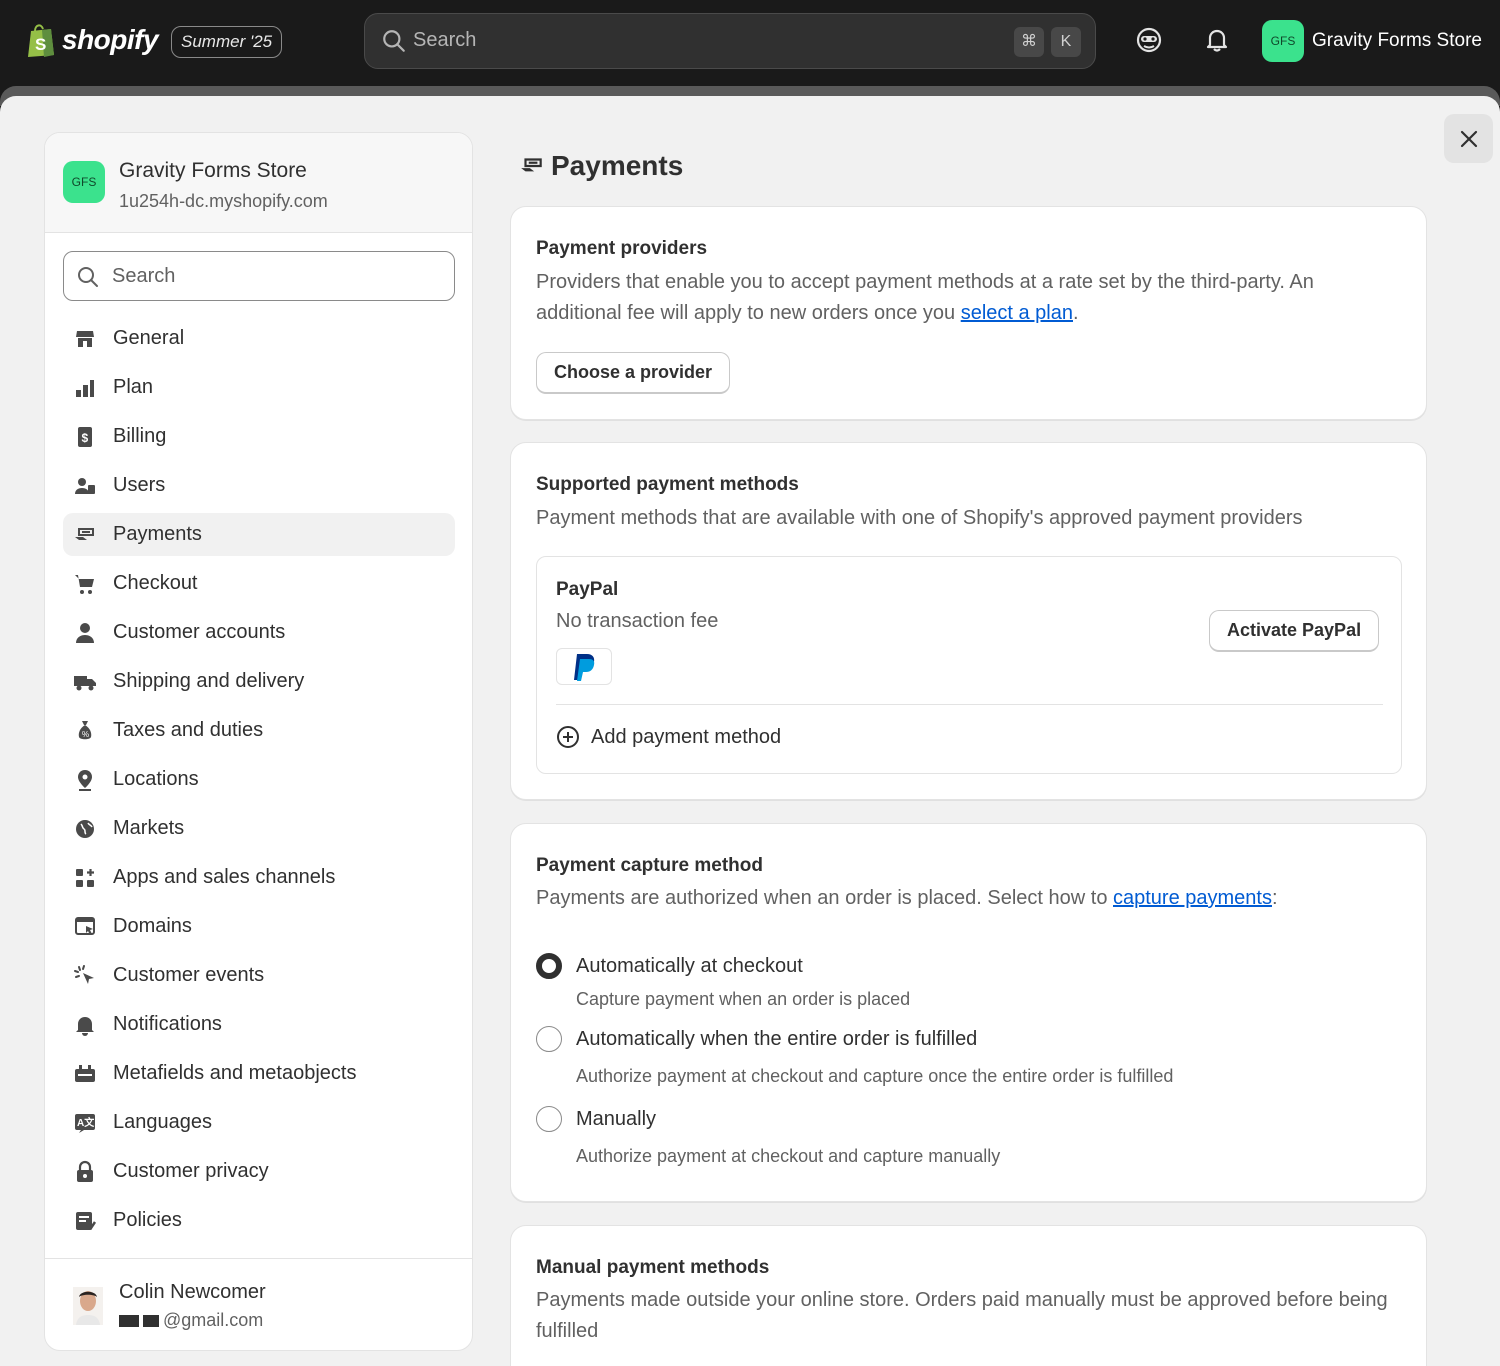  What do you see at coordinates (637, 621) in the screenshot?
I see `paypal-fee: No transaction fee` at bounding box center [637, 621].